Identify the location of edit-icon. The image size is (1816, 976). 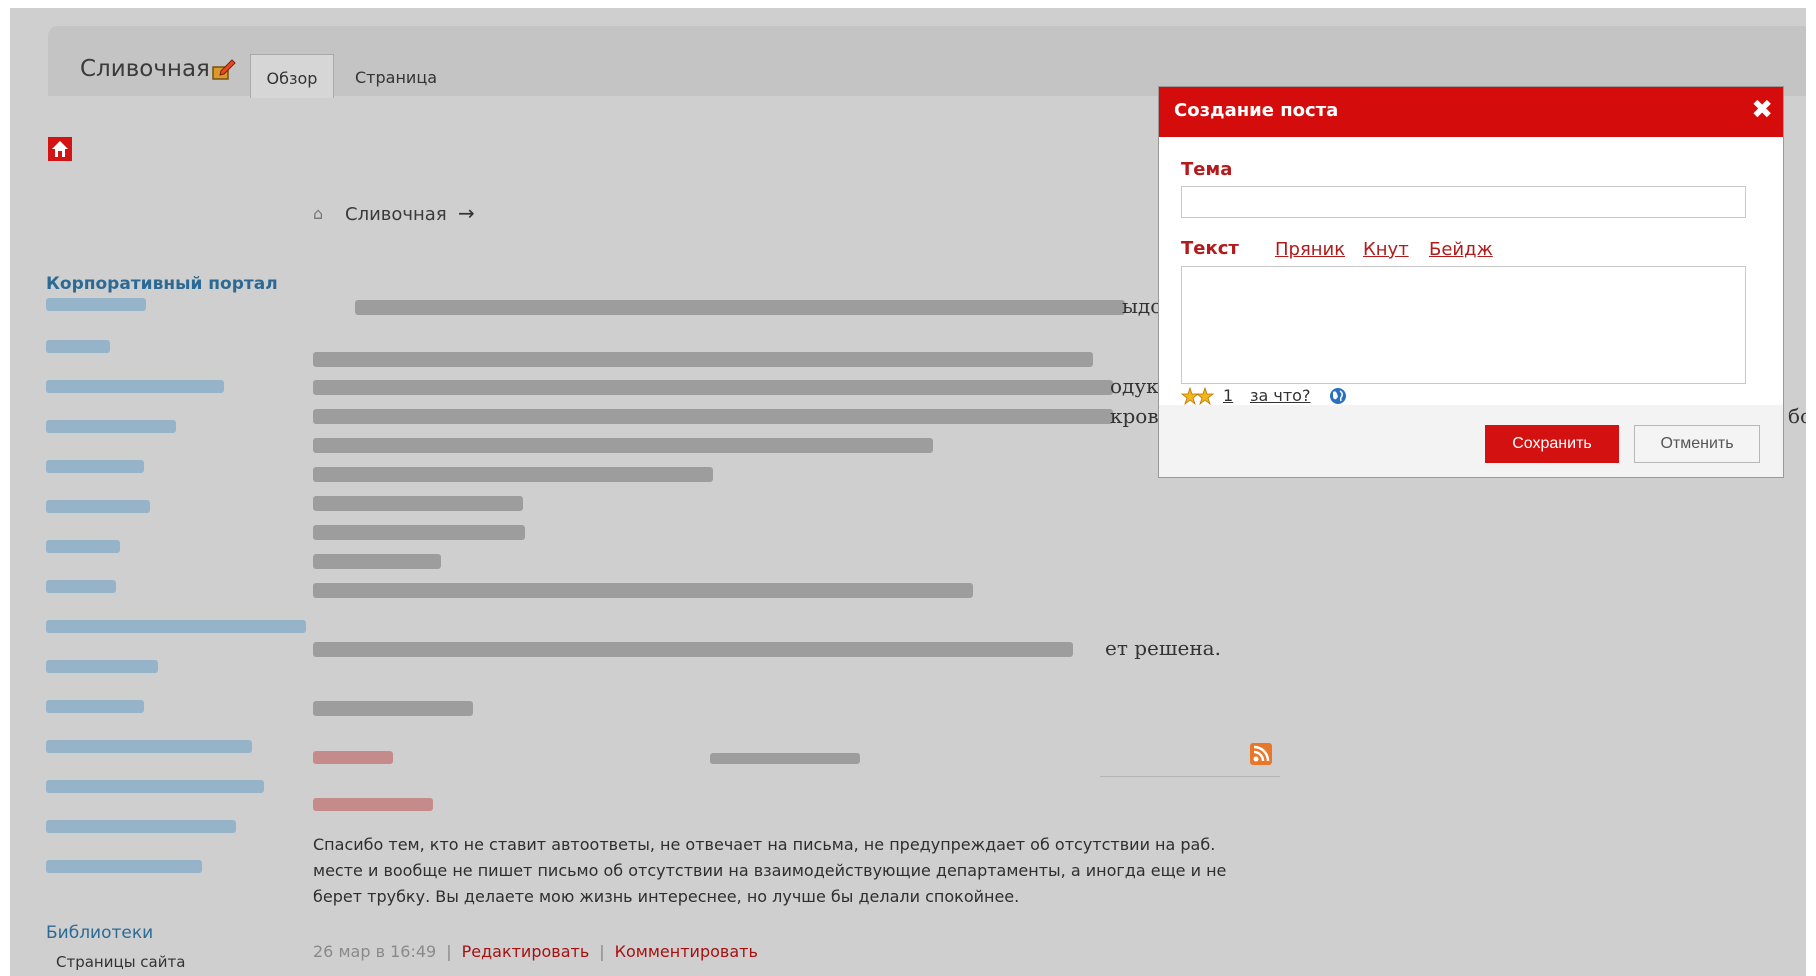
(224, 69).